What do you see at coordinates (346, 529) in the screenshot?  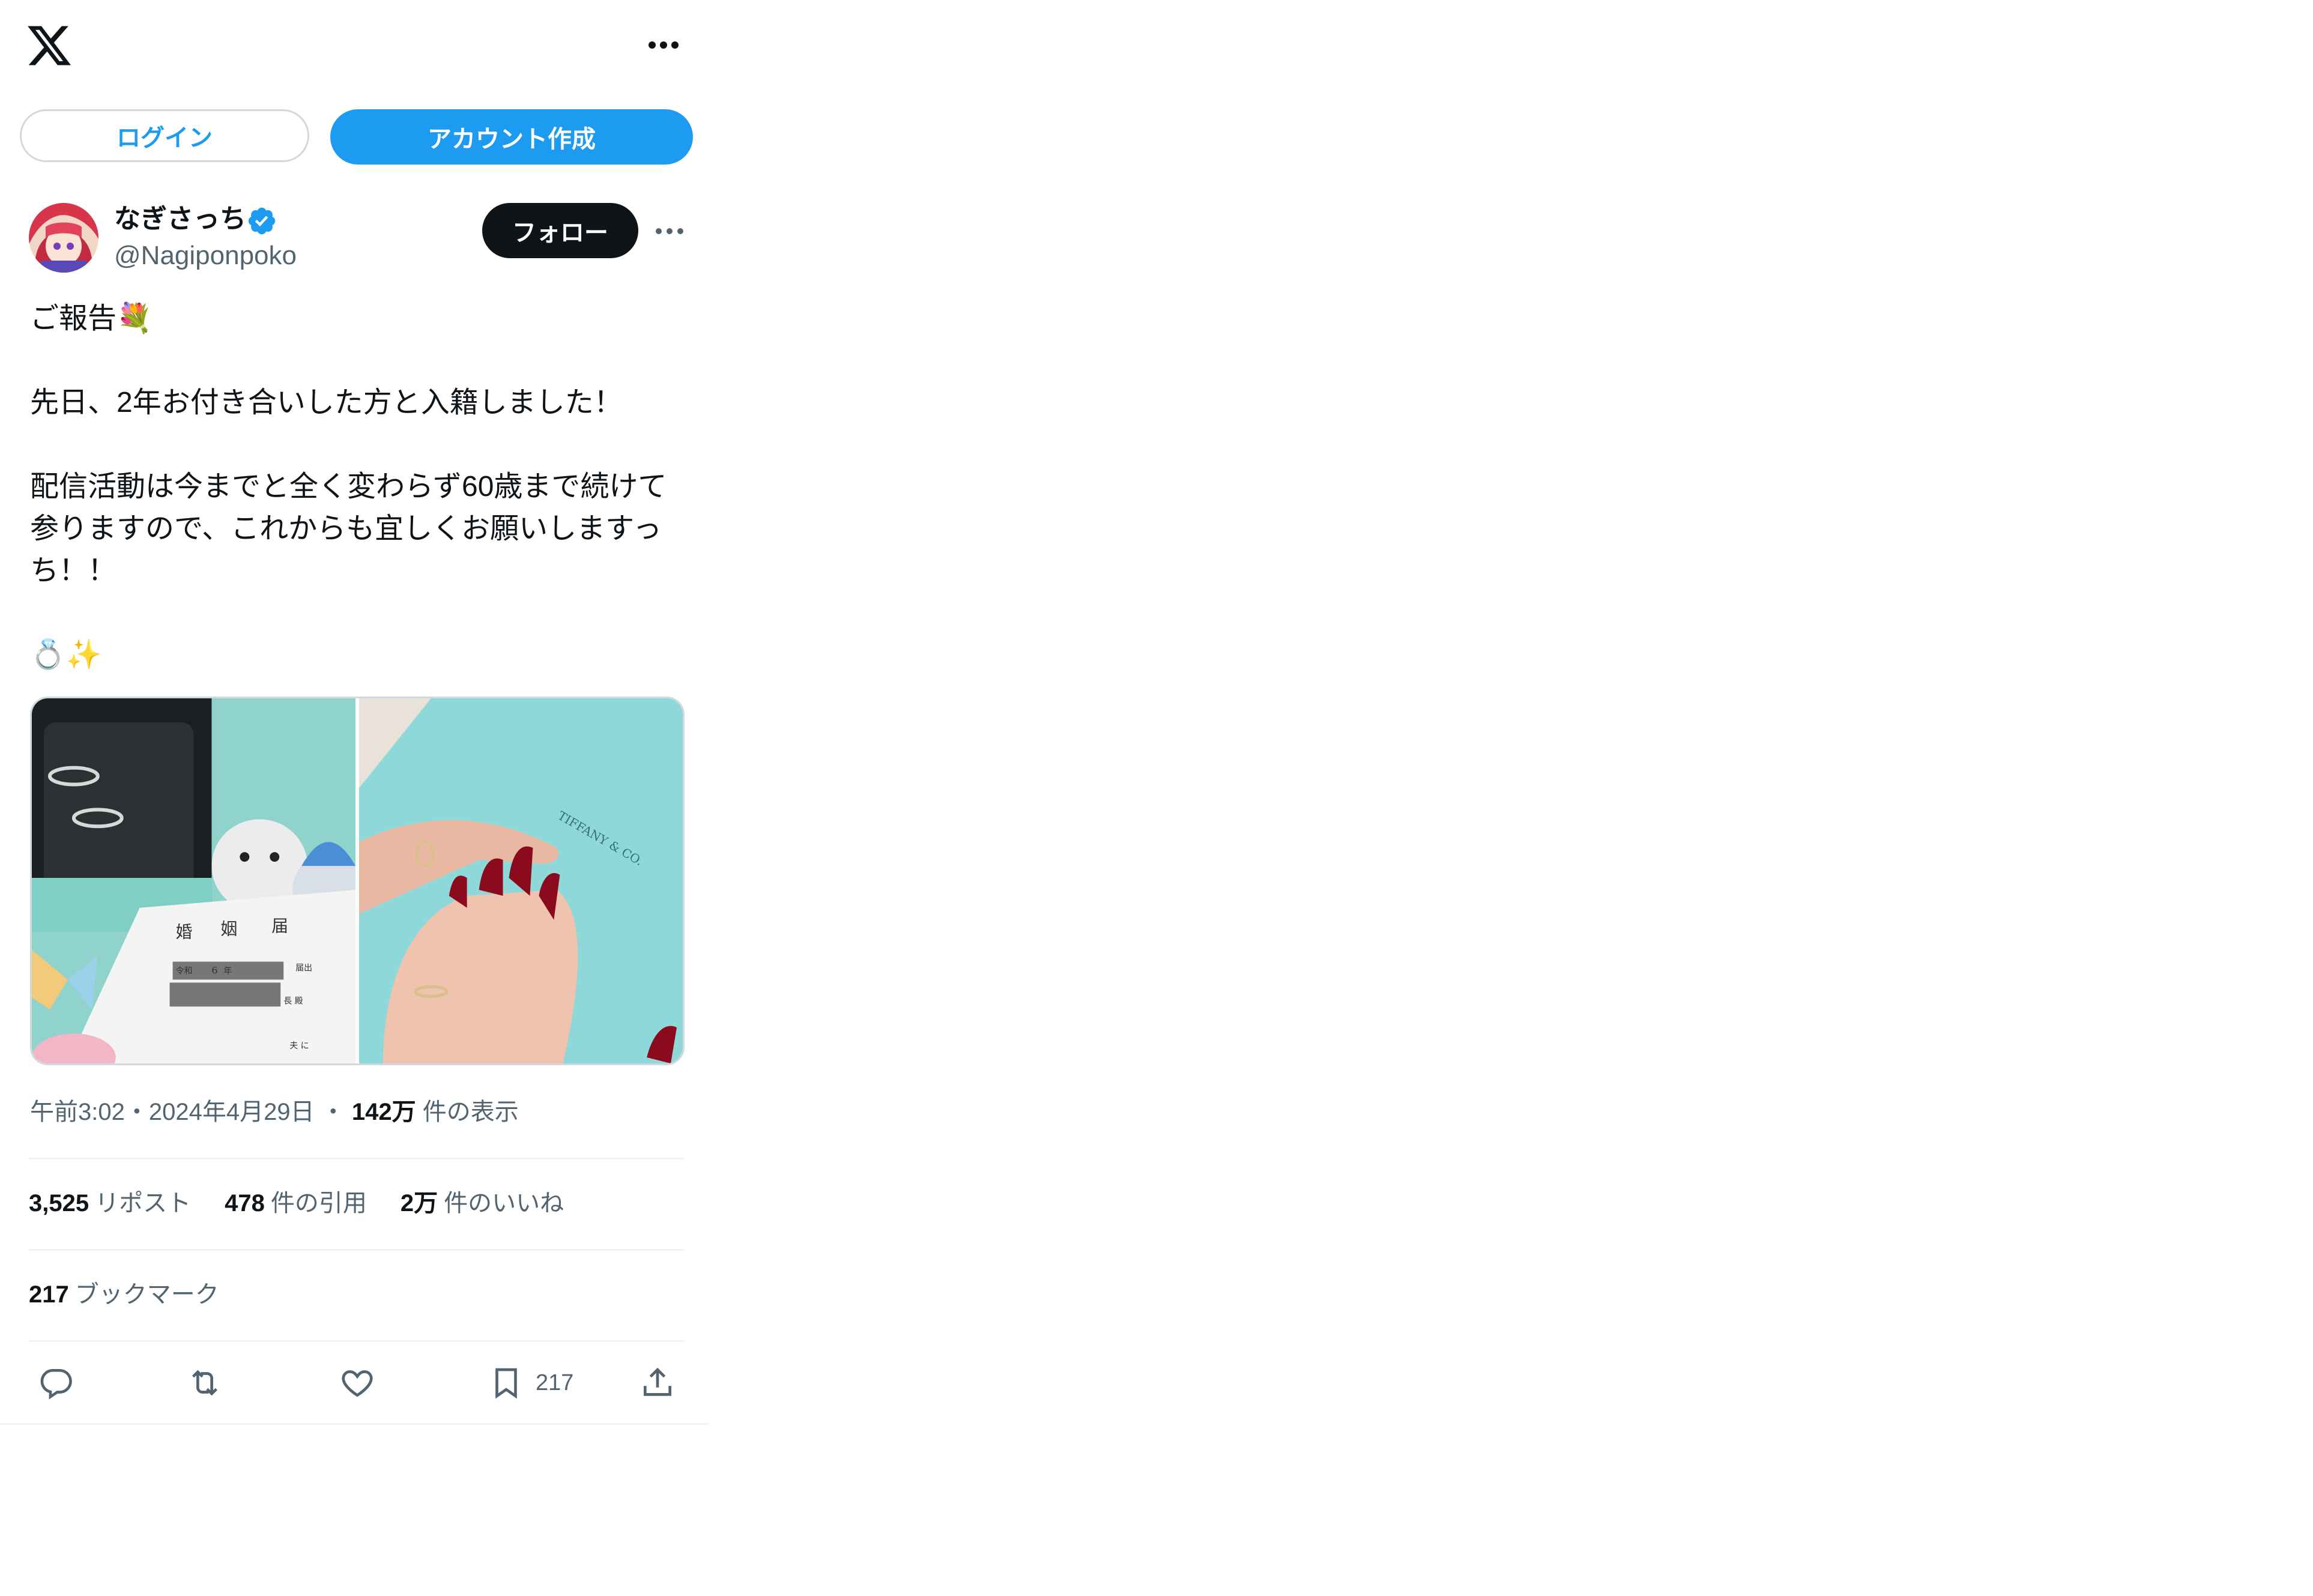 I see `tweet-line: 参りますので、これからも宜しくお願いしますっ` at bounding box center [346, 529].